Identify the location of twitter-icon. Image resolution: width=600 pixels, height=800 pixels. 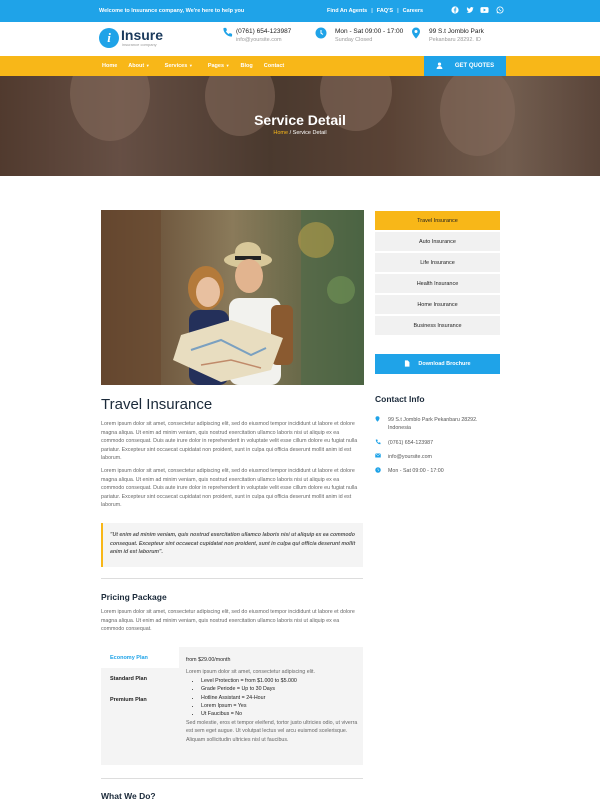
(469, 9).